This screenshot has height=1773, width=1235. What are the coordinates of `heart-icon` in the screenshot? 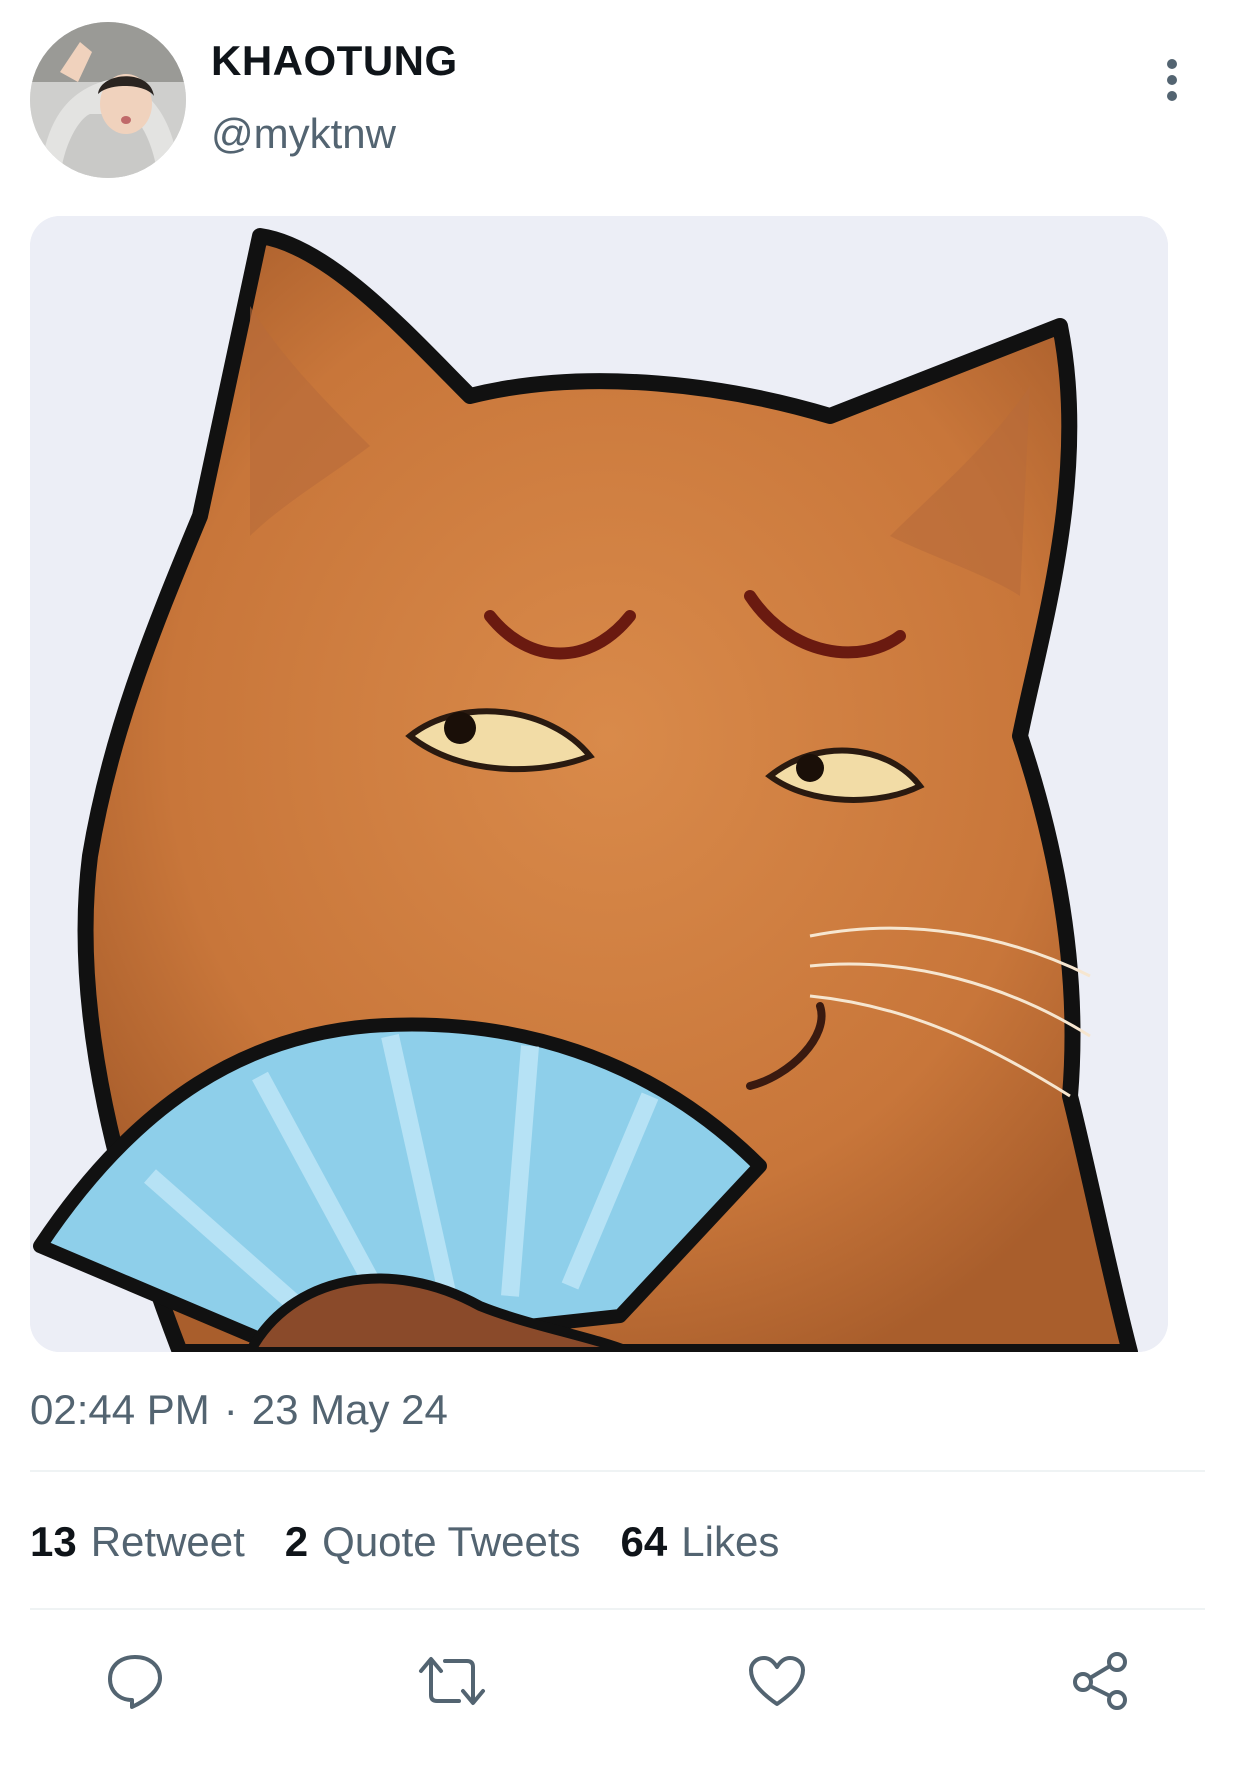 It's located at (777, 1681).